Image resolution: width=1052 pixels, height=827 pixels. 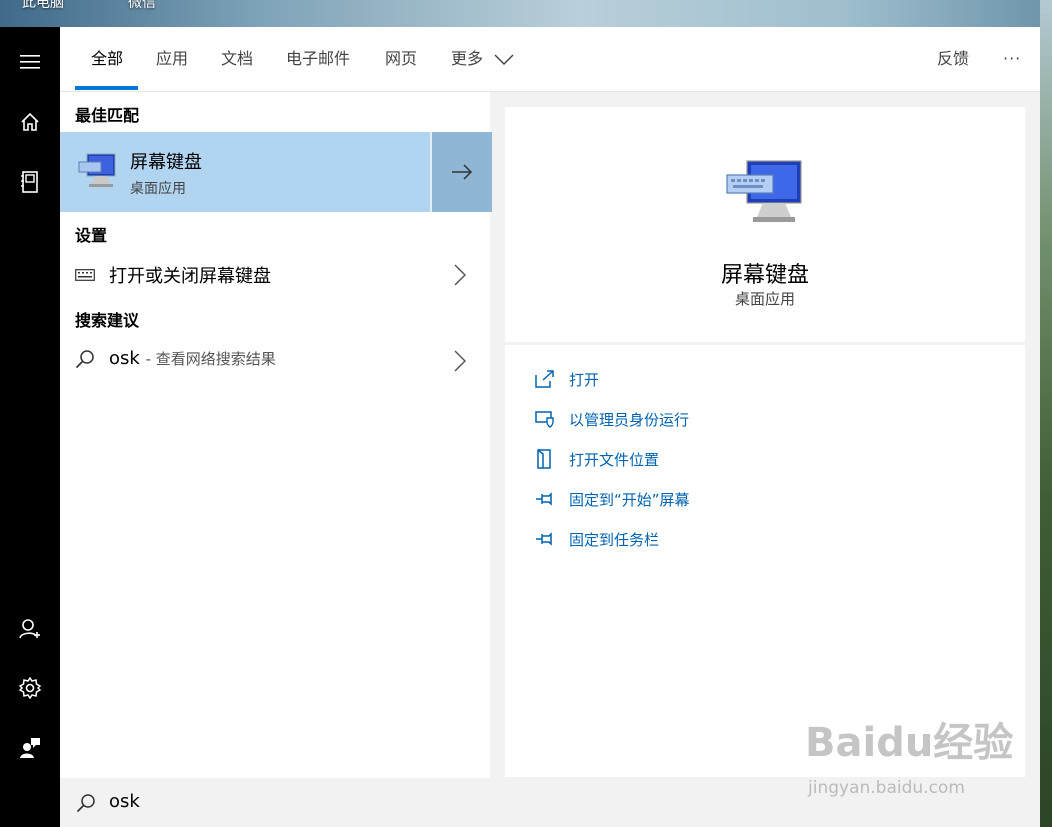 I want to click on tab-active-indicator, so click(x=106, y=88).